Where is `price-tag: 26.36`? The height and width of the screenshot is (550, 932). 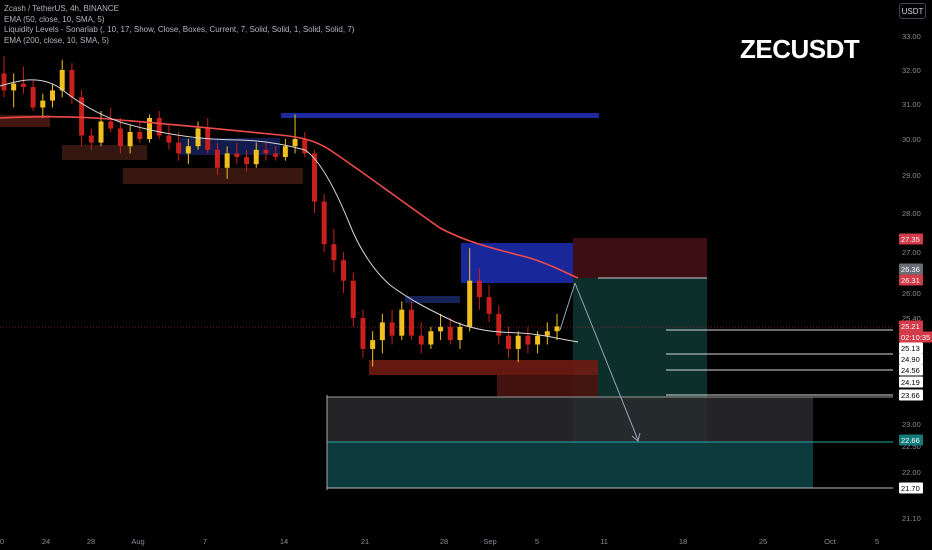 price-tag: 26.36 is located at coordinates (911, 269).